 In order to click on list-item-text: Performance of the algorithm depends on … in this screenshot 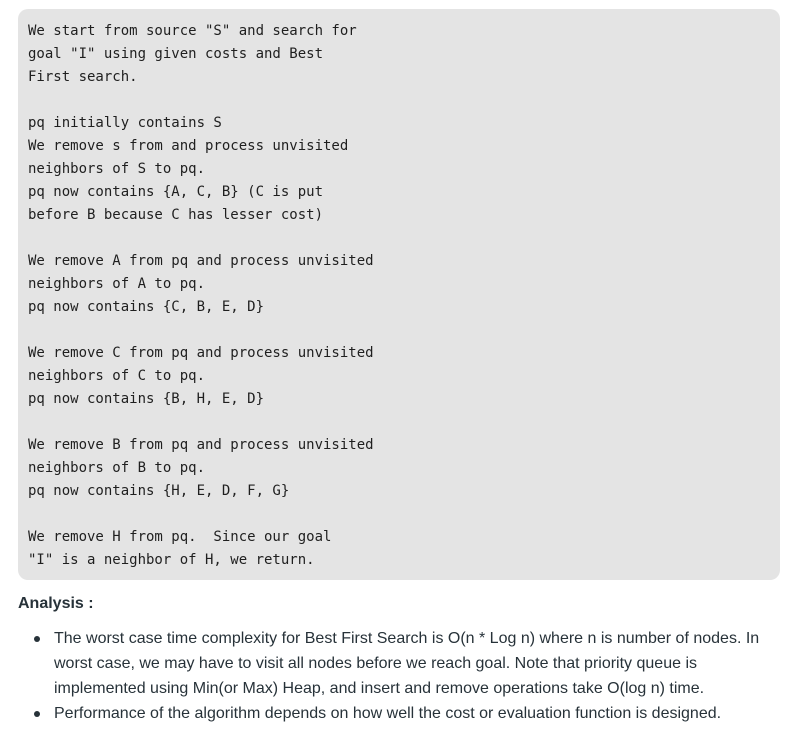, I will do `click(388, 713)`.